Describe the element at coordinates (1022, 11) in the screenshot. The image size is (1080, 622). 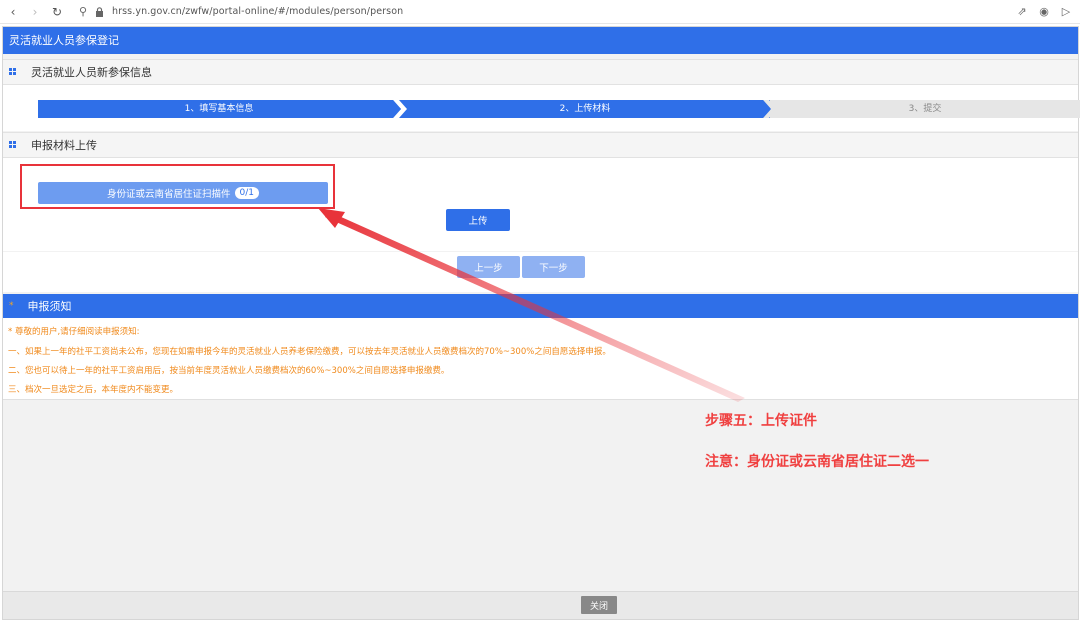
I see `share-icon: ⇗` at that location.